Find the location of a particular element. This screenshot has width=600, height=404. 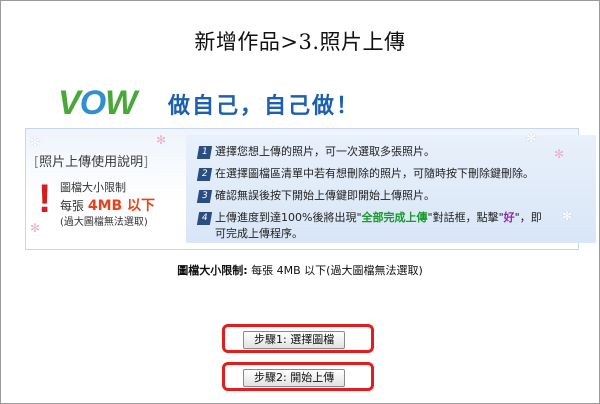

step-3: 3 確認無誤後按下開始上傳鍵即開始上傳照片。 is located at coordinates (315, 195).